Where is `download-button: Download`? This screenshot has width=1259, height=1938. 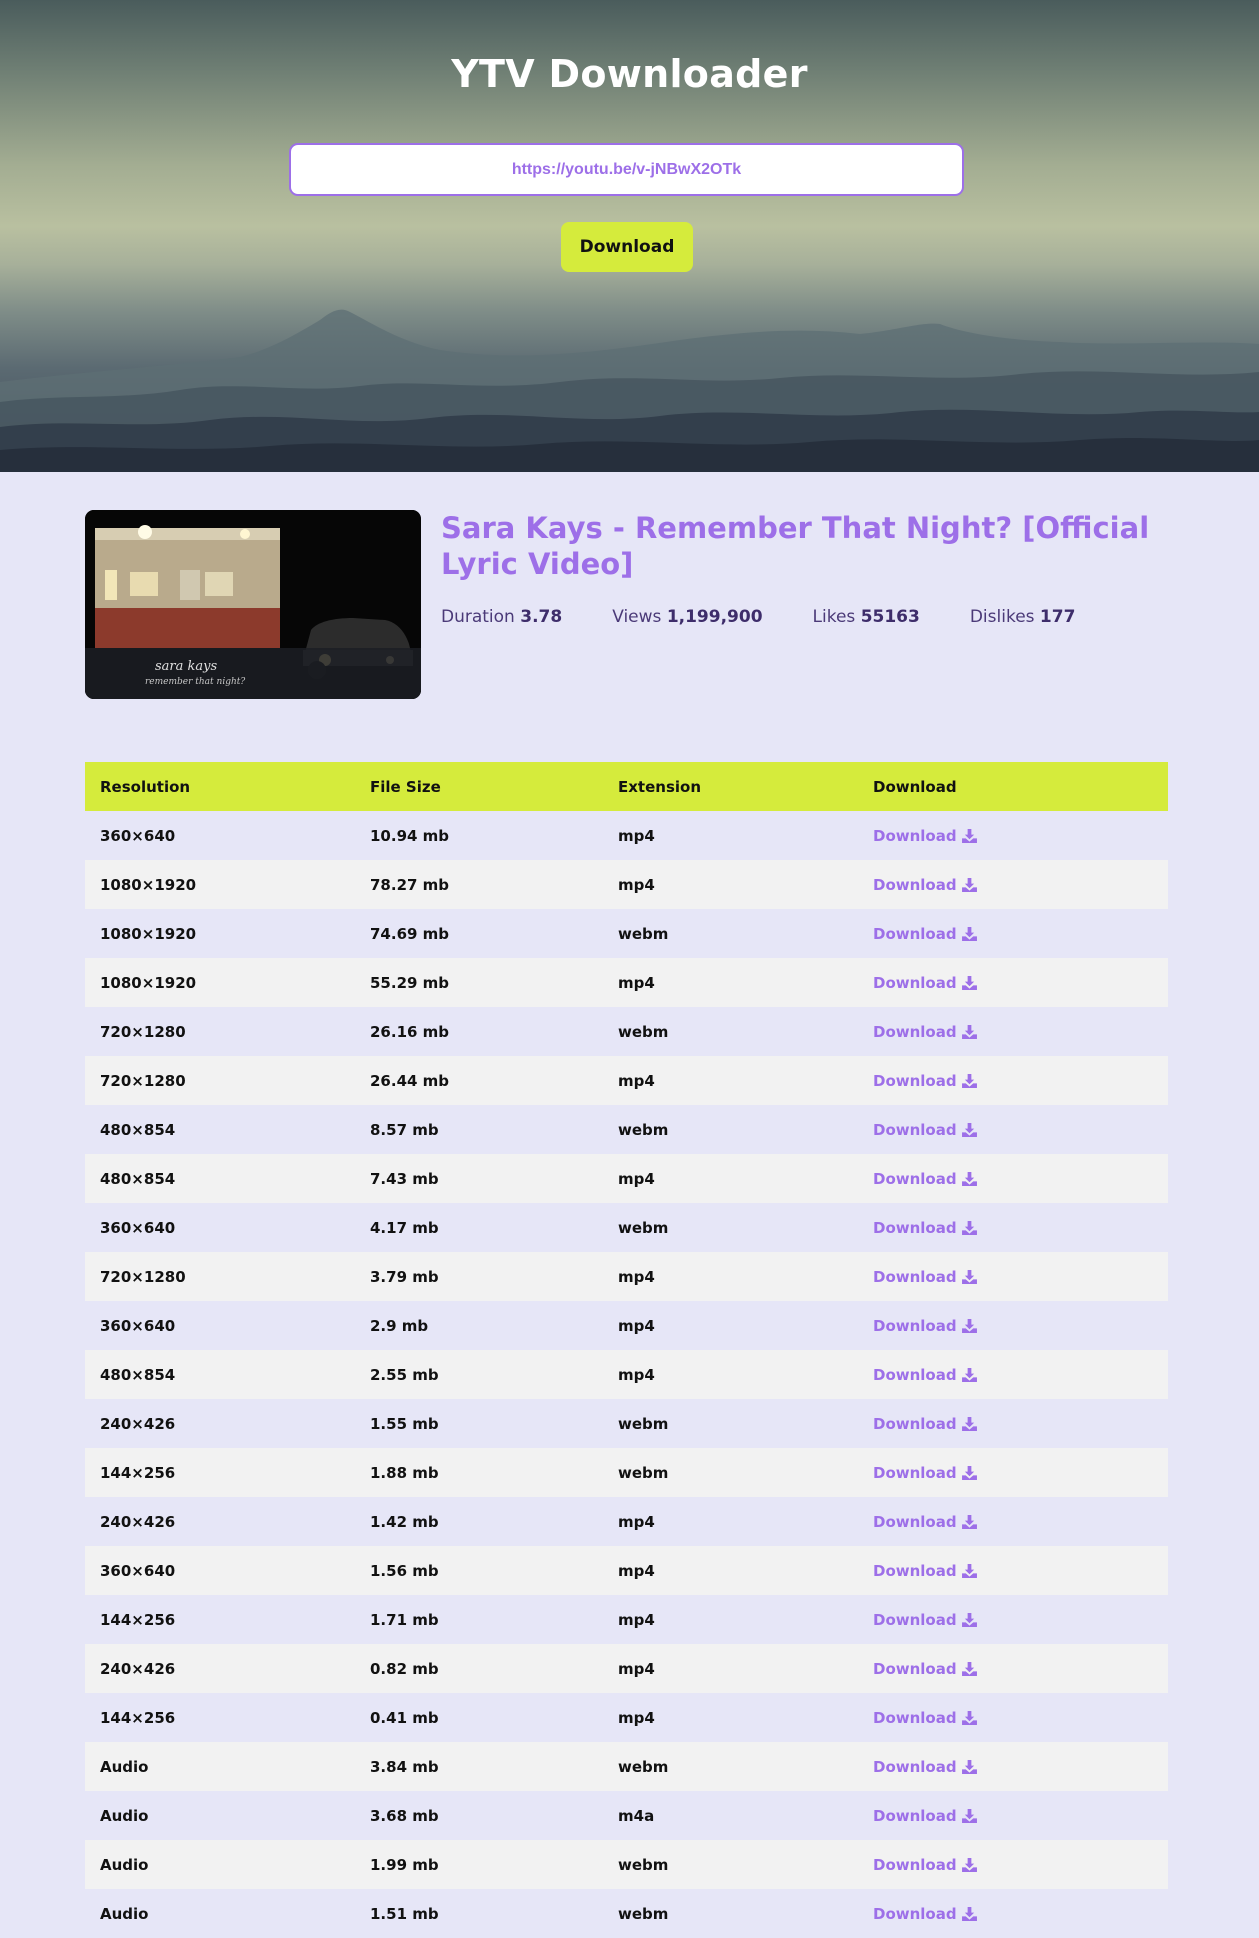 download-button: Download is located at coordinates (627, 247).